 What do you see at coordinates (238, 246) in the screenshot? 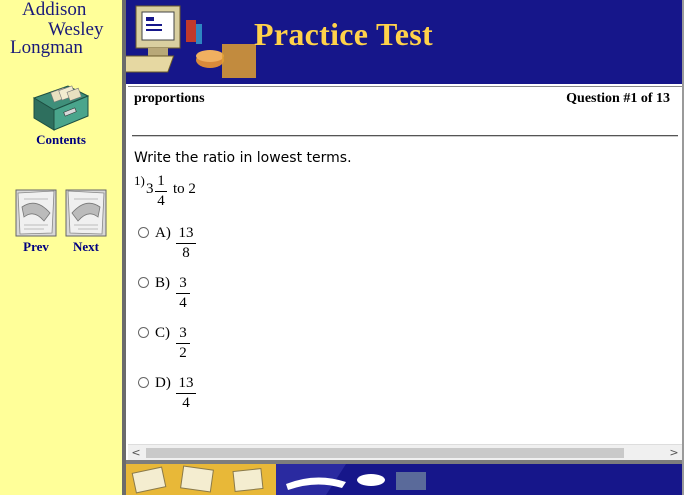
I see `answer-option-a: A) 13 8` at bounding box center [238, 246].